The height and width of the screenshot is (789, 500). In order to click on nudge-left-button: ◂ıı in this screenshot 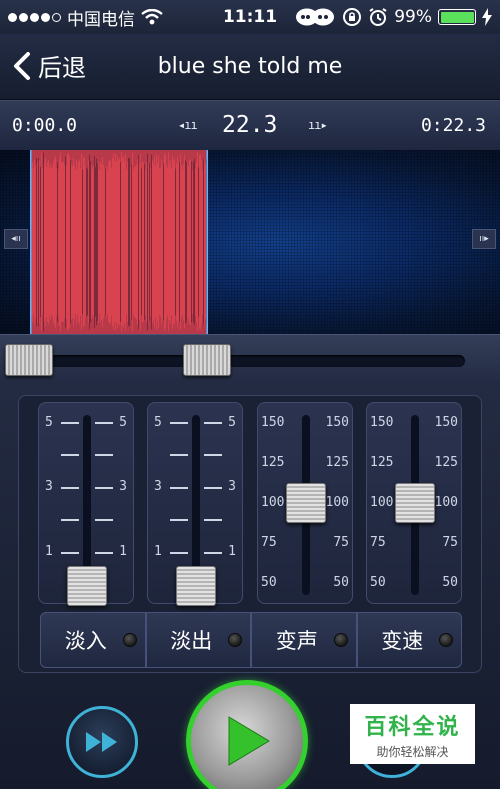, I will do `click(188, 125)`.